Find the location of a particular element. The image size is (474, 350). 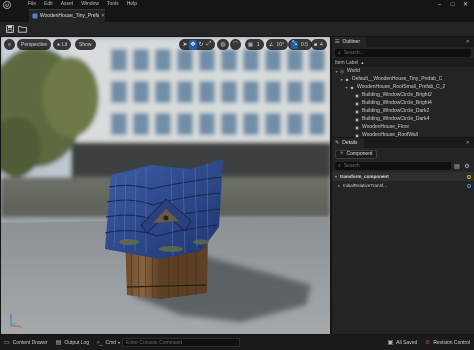

console-command-input is located at coordinates (181, 342).